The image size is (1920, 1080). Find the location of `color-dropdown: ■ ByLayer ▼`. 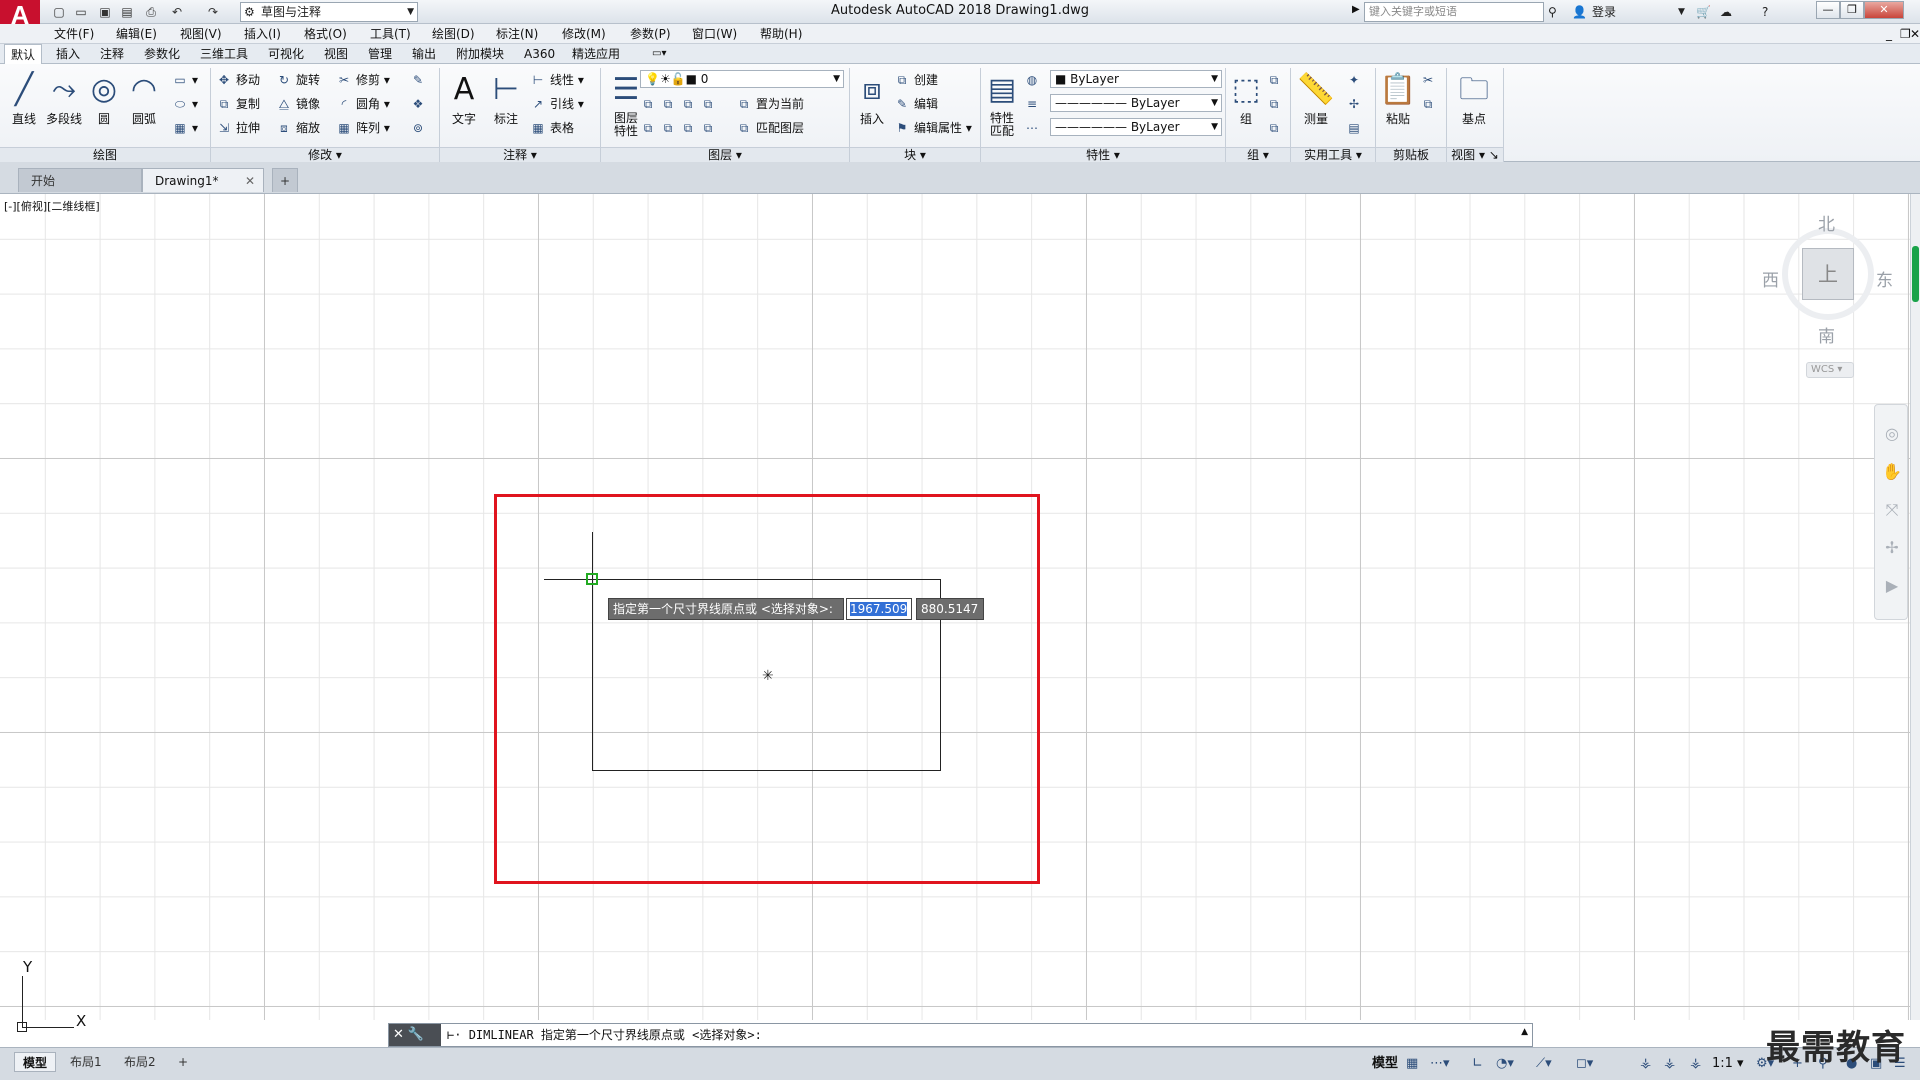

color-dropdown: ■ ByLayer ▼ is located at coordinates (1136, 79).